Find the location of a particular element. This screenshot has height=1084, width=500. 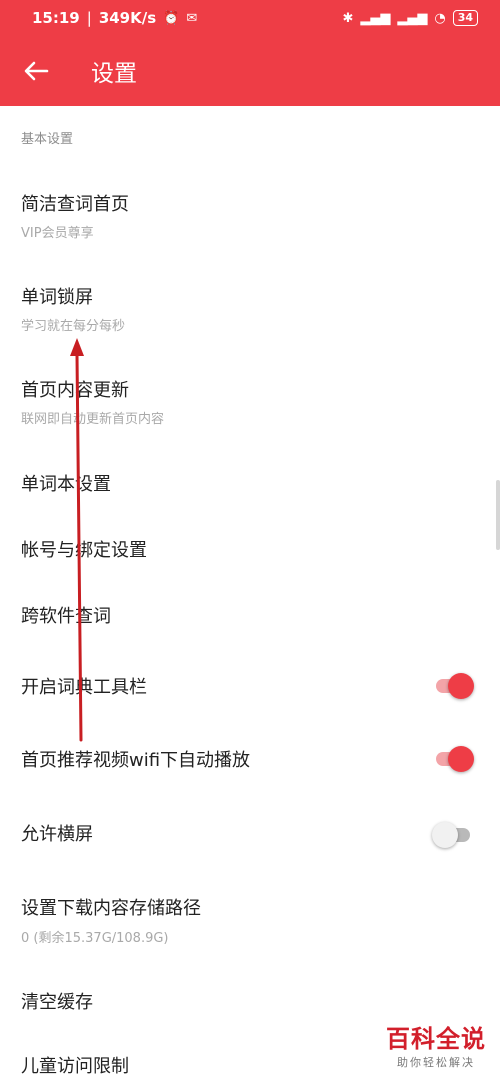

app-bar: 设置 is located at coordinates (250, 71).